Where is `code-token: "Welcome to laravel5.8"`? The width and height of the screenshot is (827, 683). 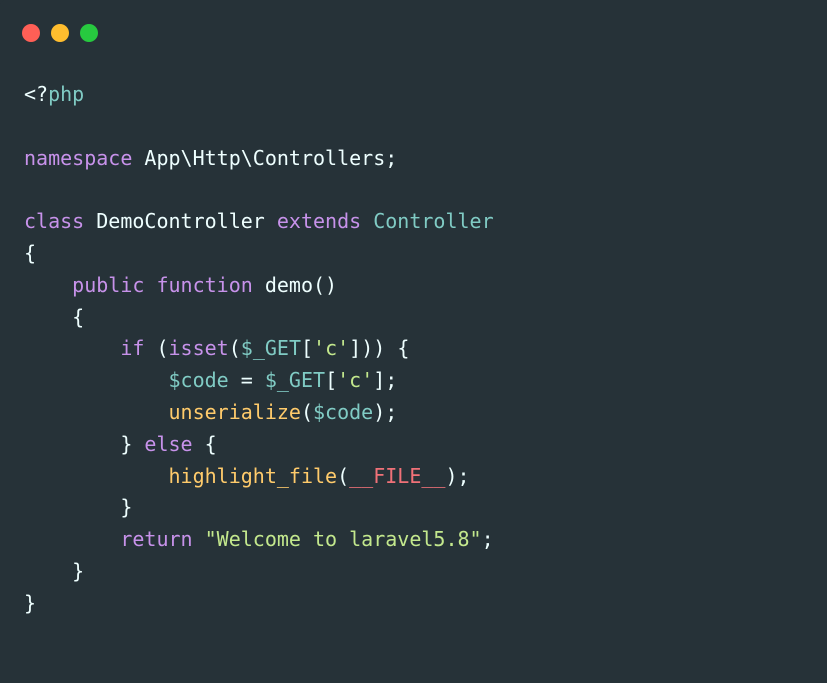 code-token: "Welcome to laravel5.8" is located at coordinates (343, 539).